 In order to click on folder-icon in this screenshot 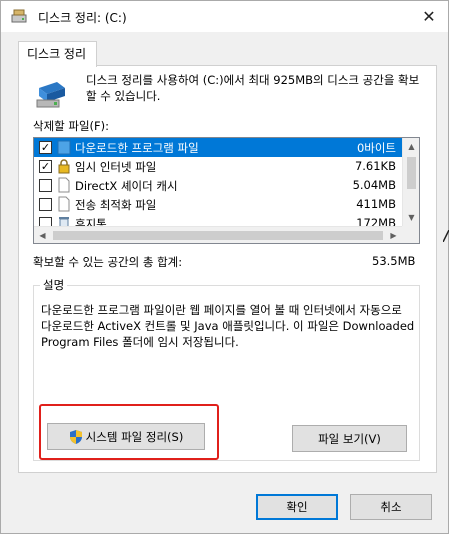, I will do `click(64, 147)`.